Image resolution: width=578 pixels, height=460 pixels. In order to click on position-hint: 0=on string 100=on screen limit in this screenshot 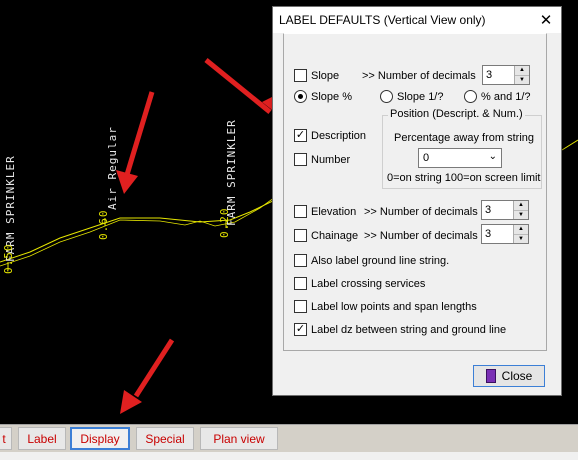, I will do `click(464, 178)`.